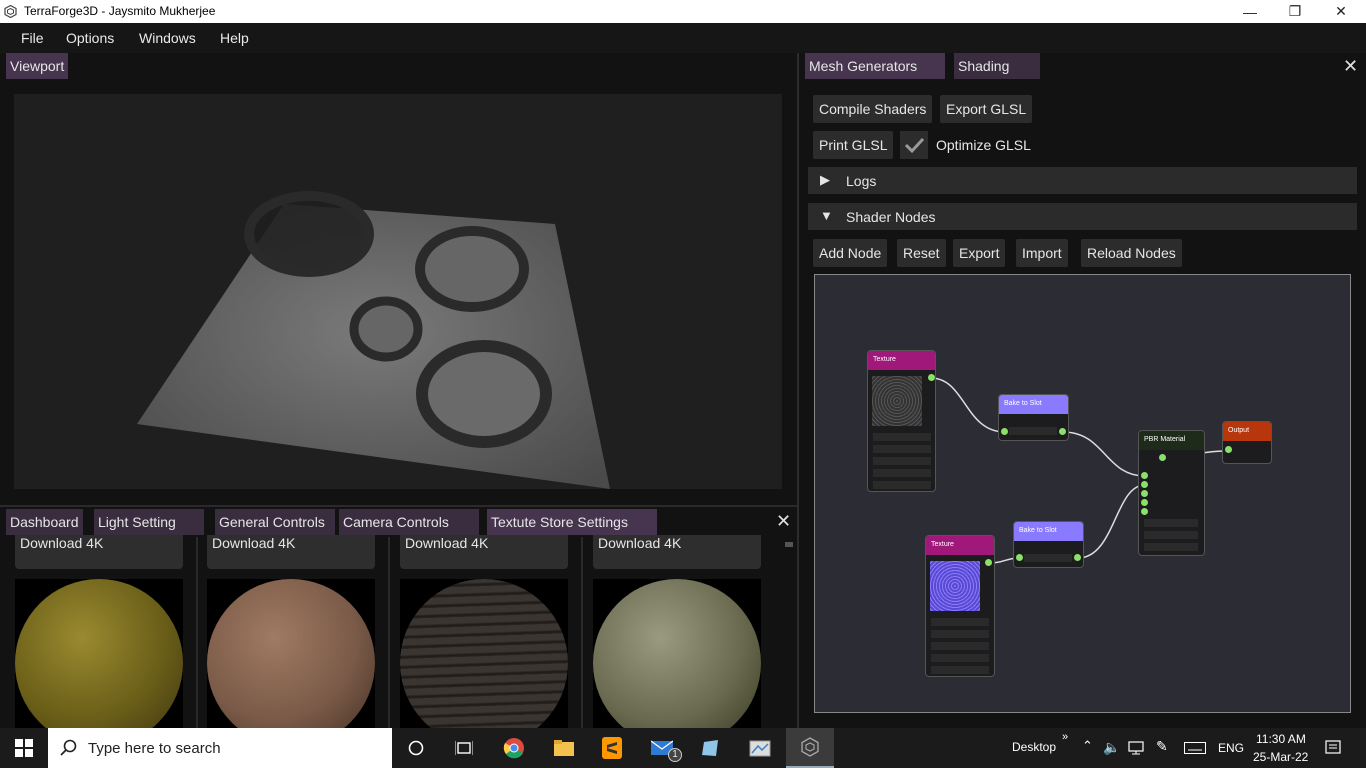 This screenshot has width=1366, height=768. Describe the element at coordinates (1065, 737) in the screenshot. I see `chevron-right-icon: »` at that location.